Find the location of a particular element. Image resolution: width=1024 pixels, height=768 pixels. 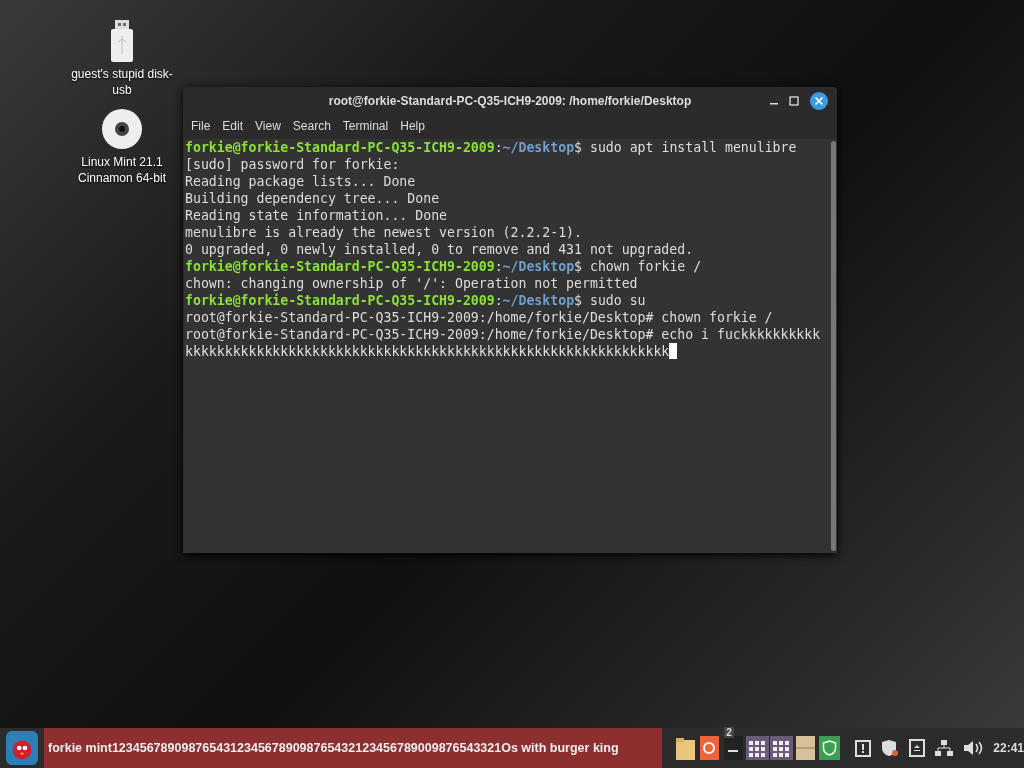

terminal-line: root@forkie-Standard-PC-Q35-ICH9-2009:/home/forkie/Desktop# chown forkie / is located at coordinates (479, 317).